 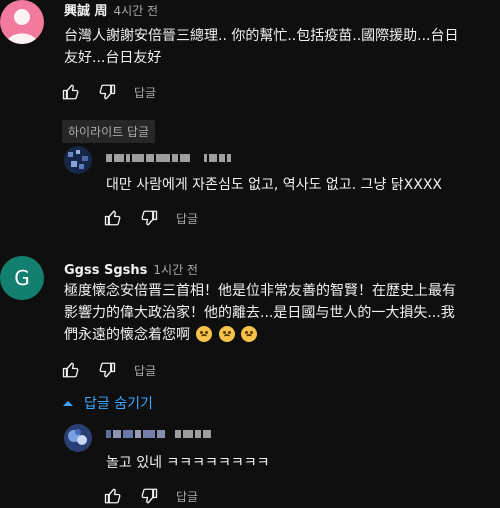 What do you see at coordinates (22, 26) in the screenshot?
I see `default-avatar-icon` at bounding box center [22, 26].